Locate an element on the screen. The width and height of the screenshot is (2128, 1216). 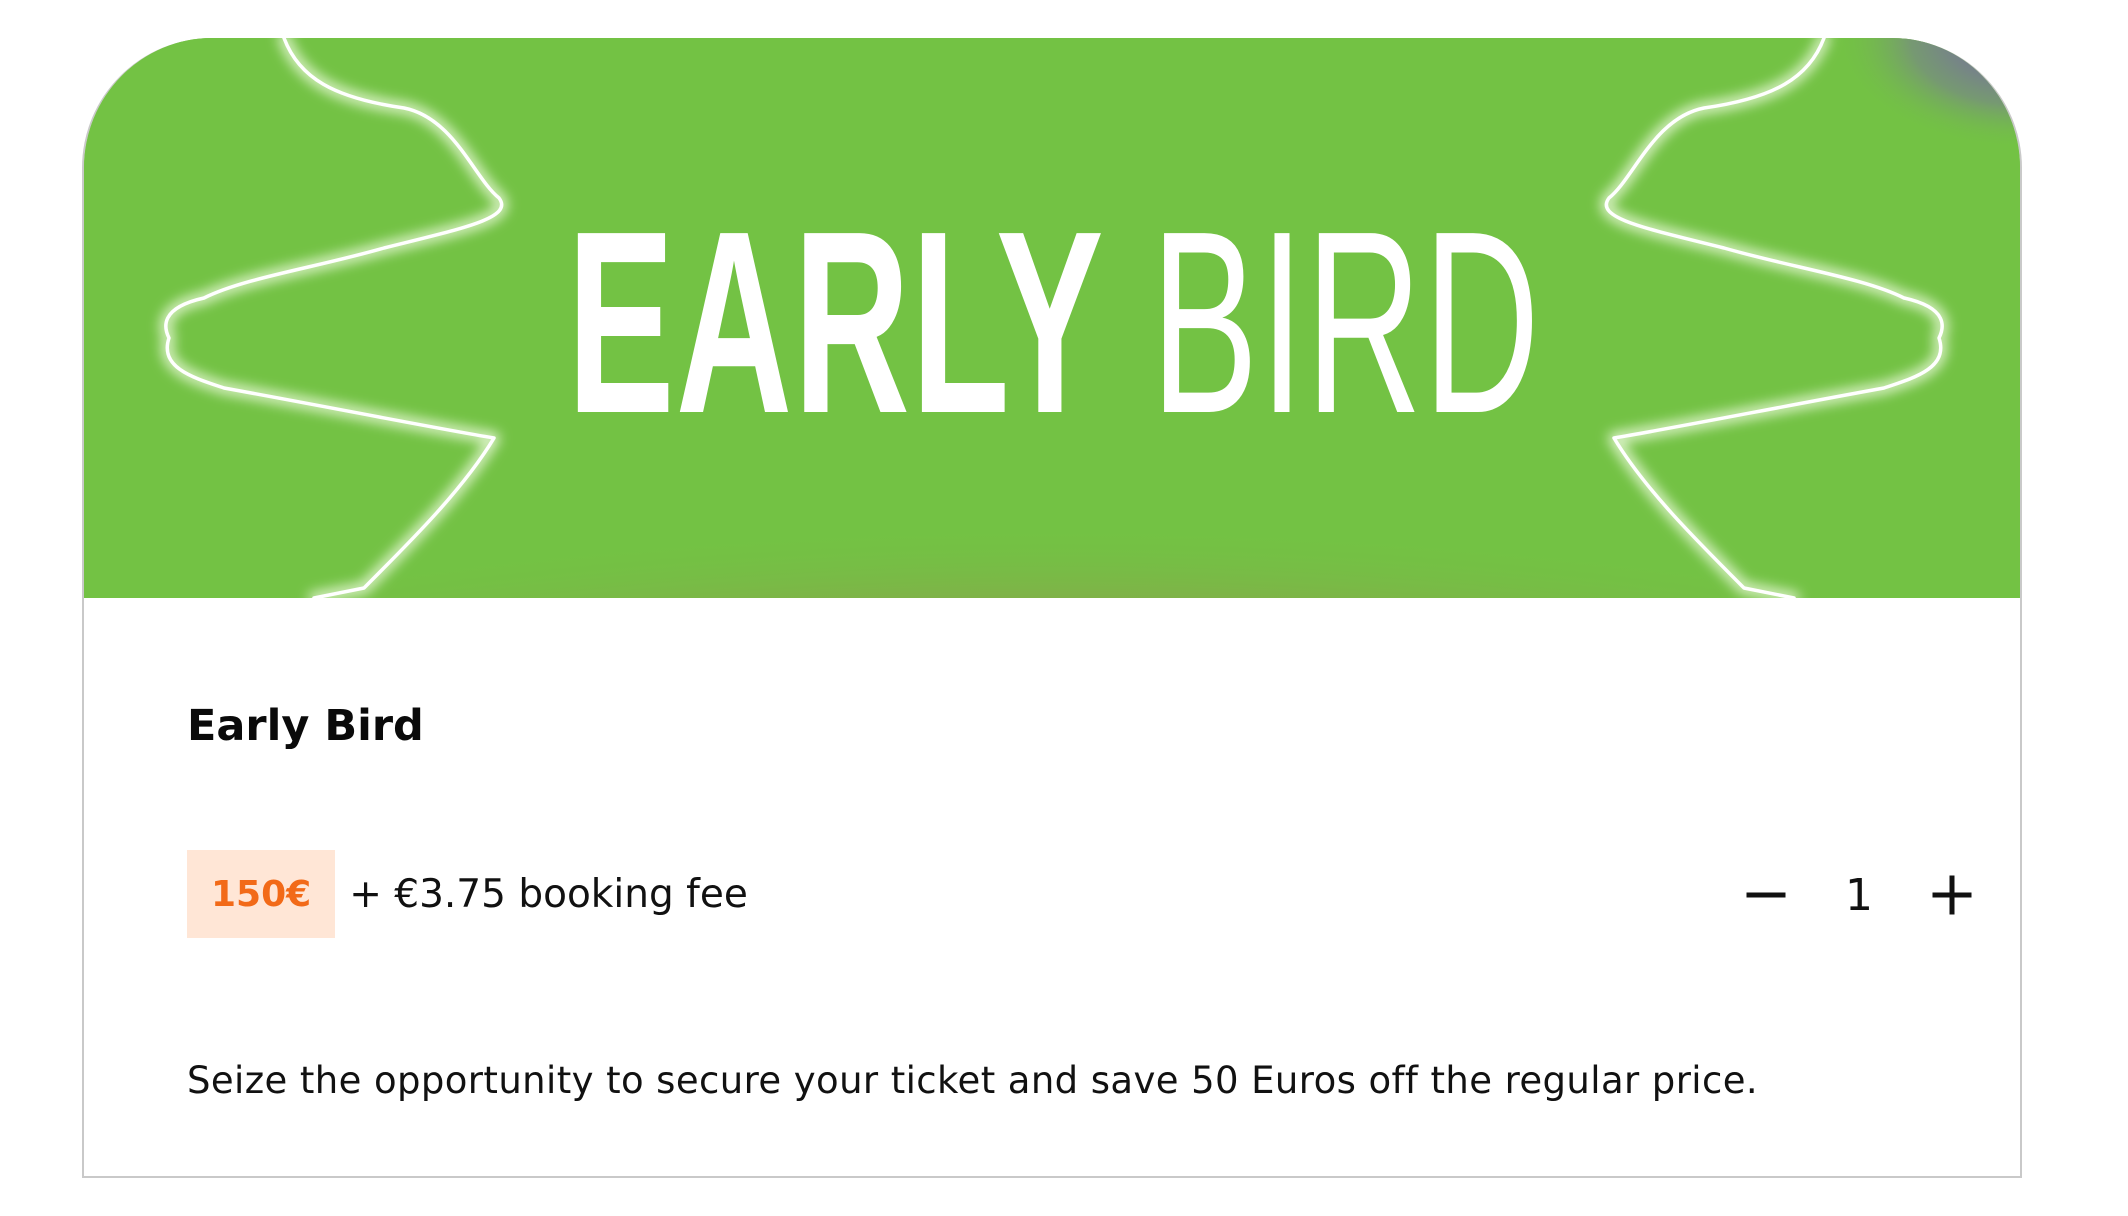
minus-icon is located at coordinates (1766, 895).